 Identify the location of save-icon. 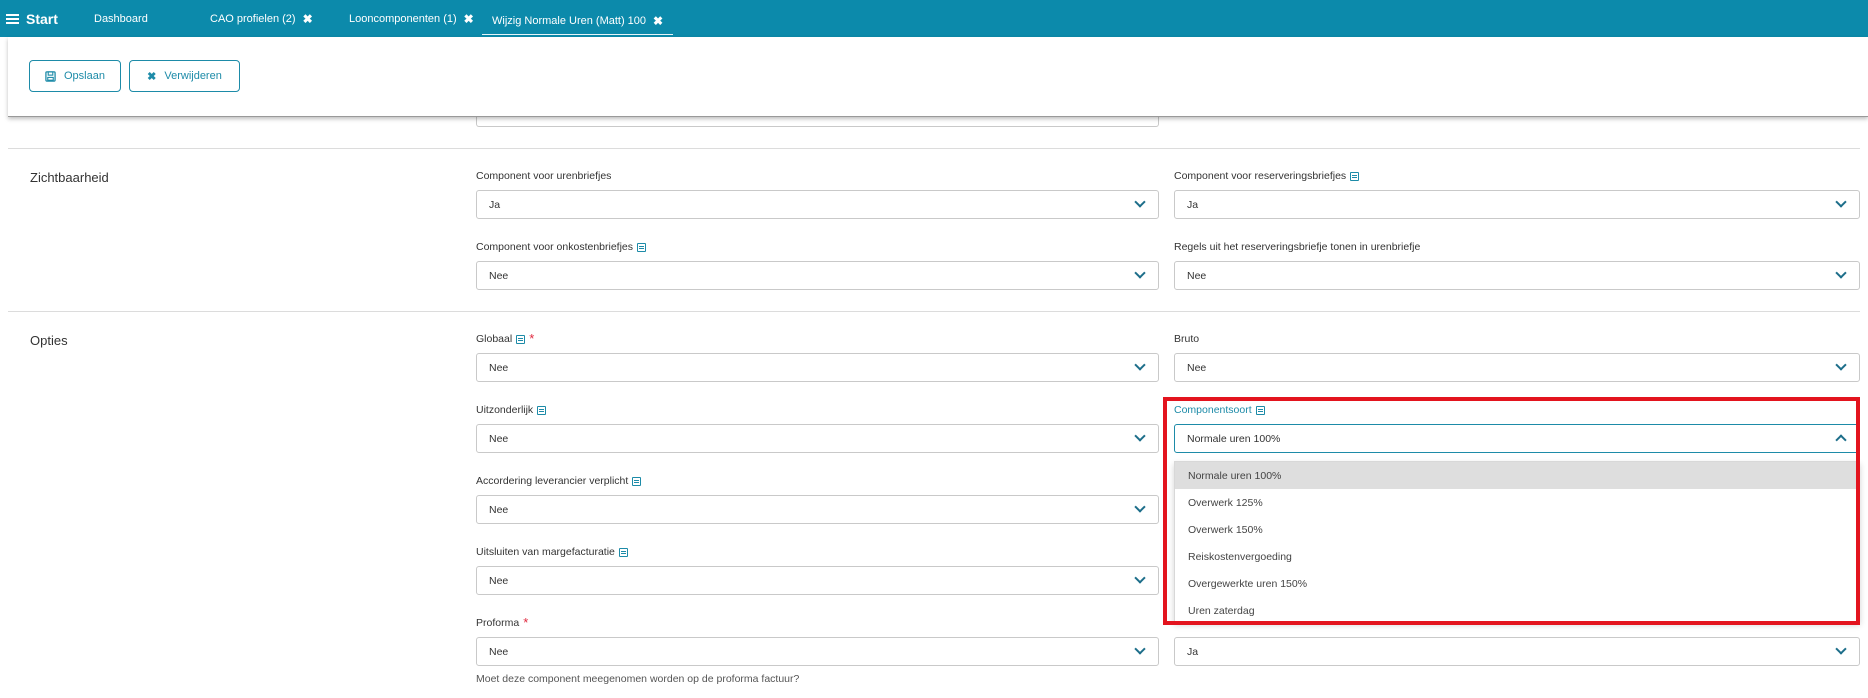
(50, 76).